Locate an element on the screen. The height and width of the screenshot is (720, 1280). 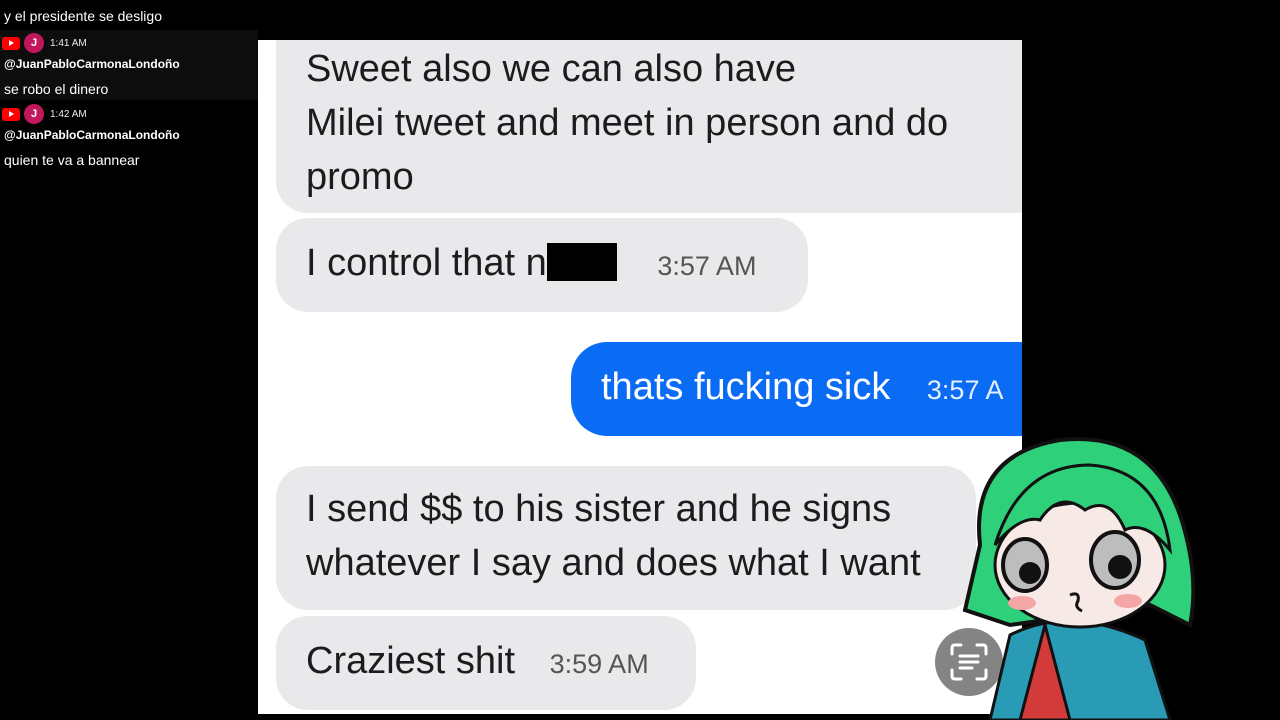
received-message-bubble: Craziest shit 3:59 AM is located at coordinates (486, 663).